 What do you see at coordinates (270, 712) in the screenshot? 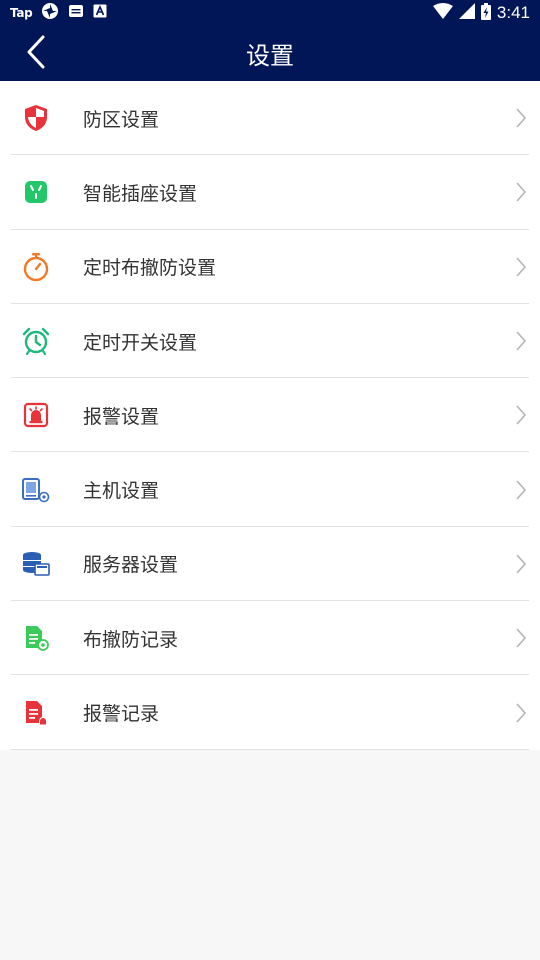
I see `menu-item-alarm-records: 报警记录` at bounding box center [270, 712].